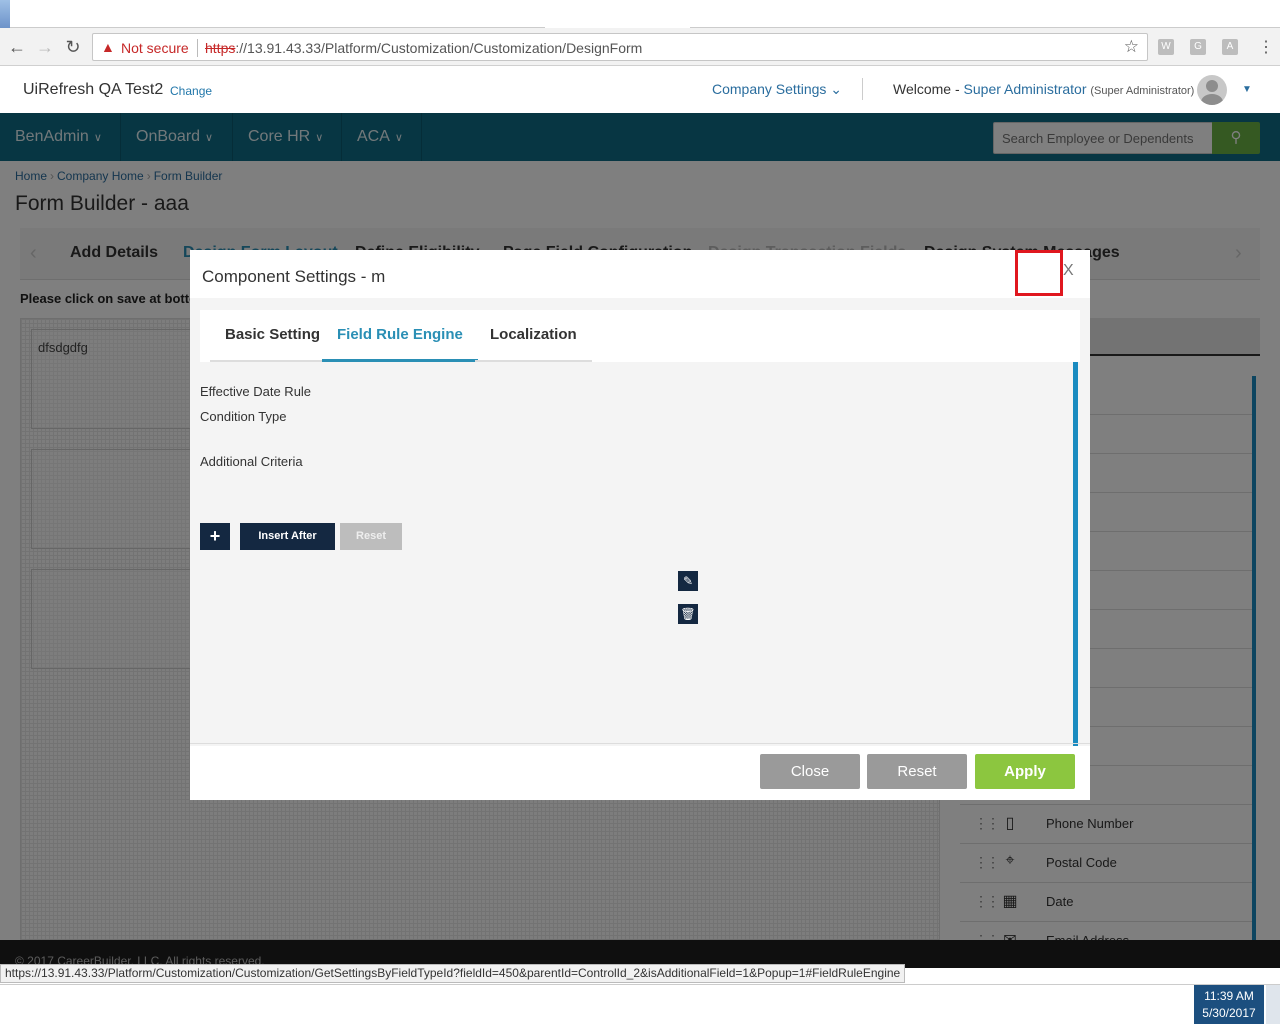 This screenshot has width=1280, height=1024. I want to click on avatar, so click(1212, 90).